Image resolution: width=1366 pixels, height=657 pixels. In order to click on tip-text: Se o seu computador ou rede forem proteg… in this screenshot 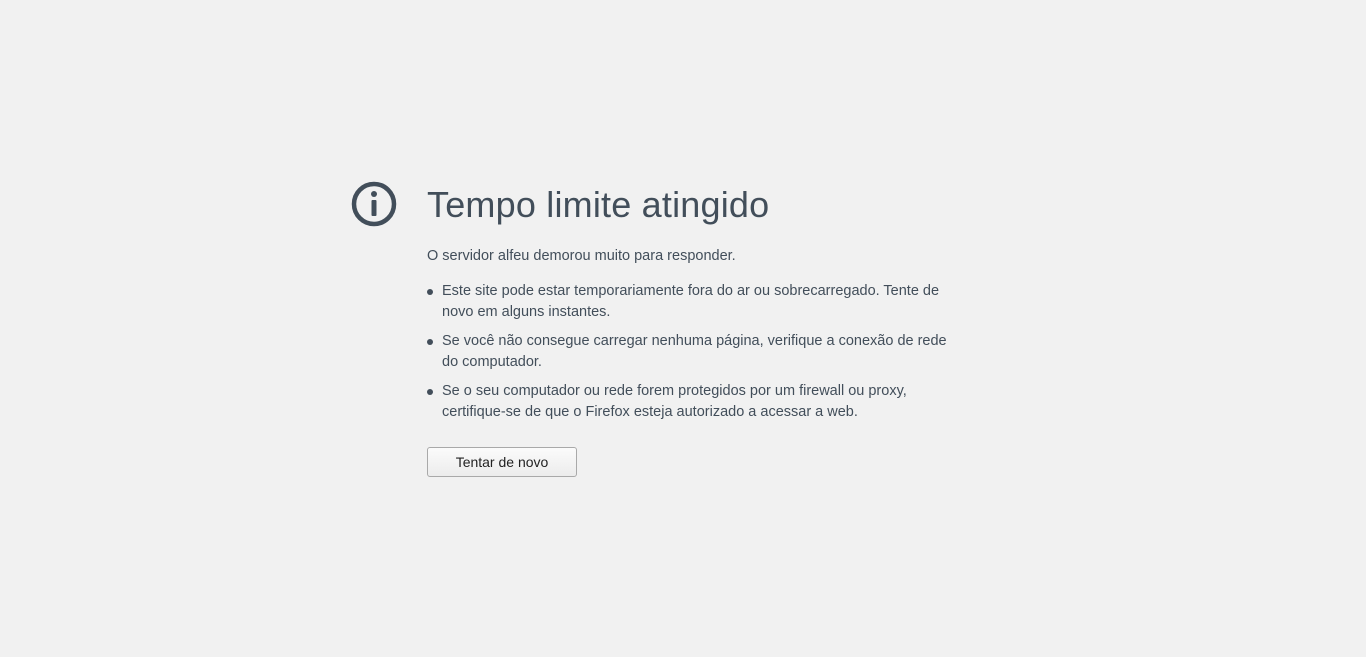, I will do `click(674, 401)`.